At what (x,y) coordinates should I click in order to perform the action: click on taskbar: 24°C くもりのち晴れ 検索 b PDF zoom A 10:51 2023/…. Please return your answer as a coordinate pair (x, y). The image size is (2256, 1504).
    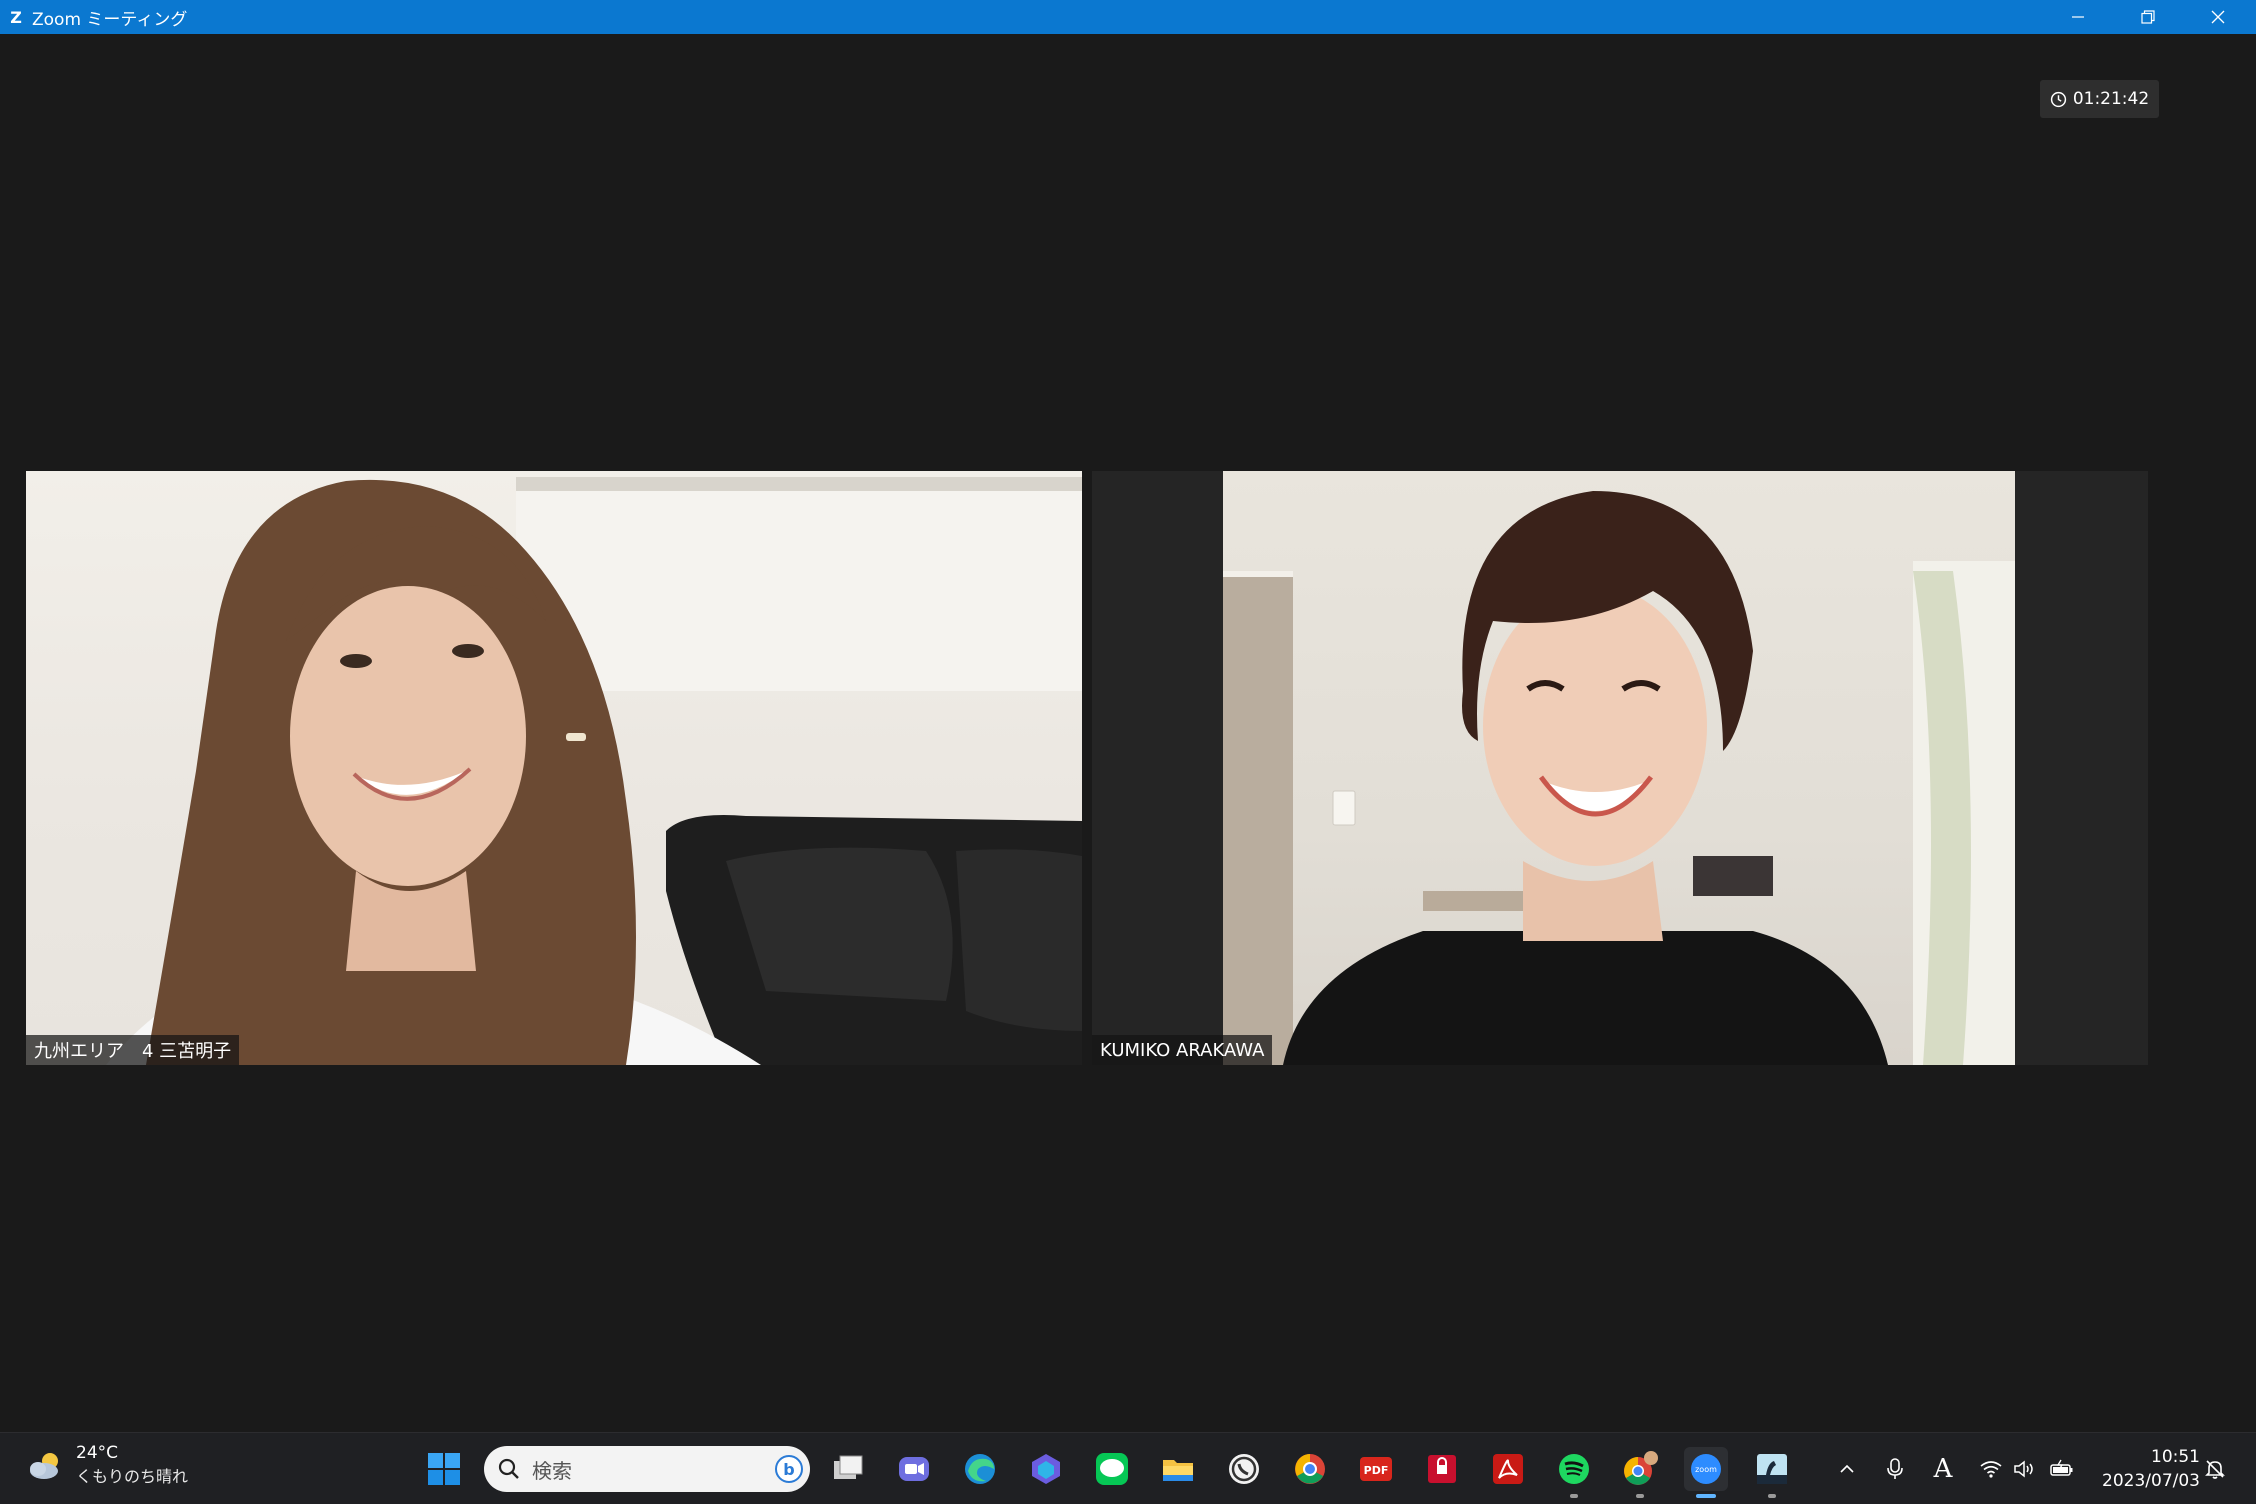
    Looking at the image, I should click on (1128, 1468).